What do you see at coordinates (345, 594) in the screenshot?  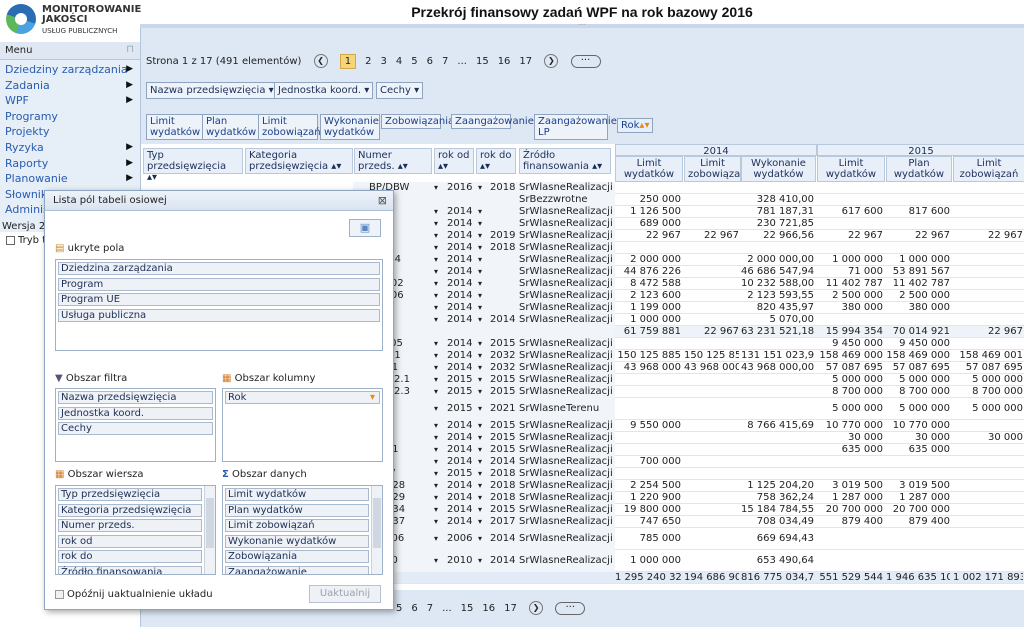 I see `update-button: Uaktualnij` at bounding box center [345, 594].